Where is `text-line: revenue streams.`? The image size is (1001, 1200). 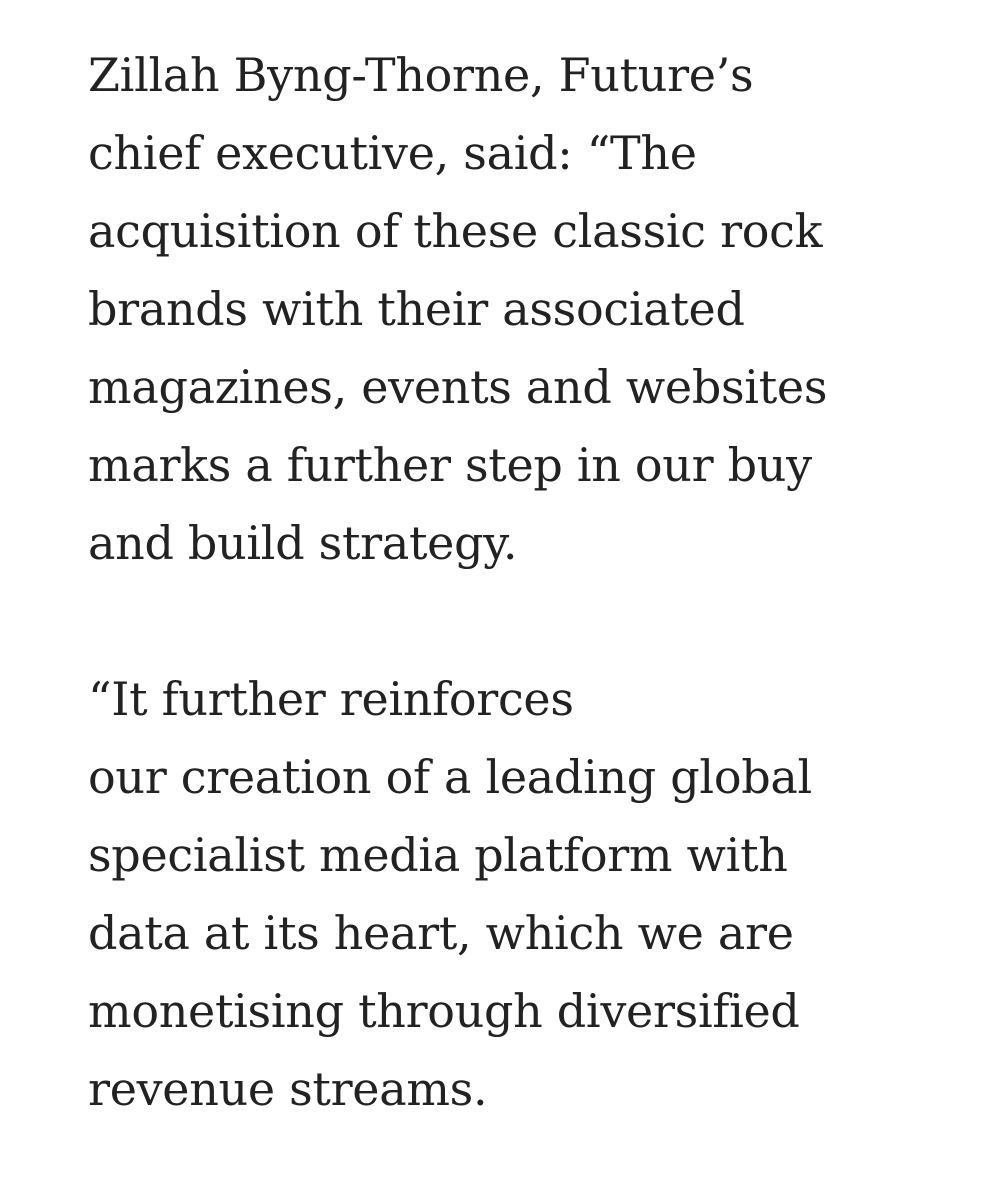
text-line: revenue streams. is located at coordinates (288, 1089).